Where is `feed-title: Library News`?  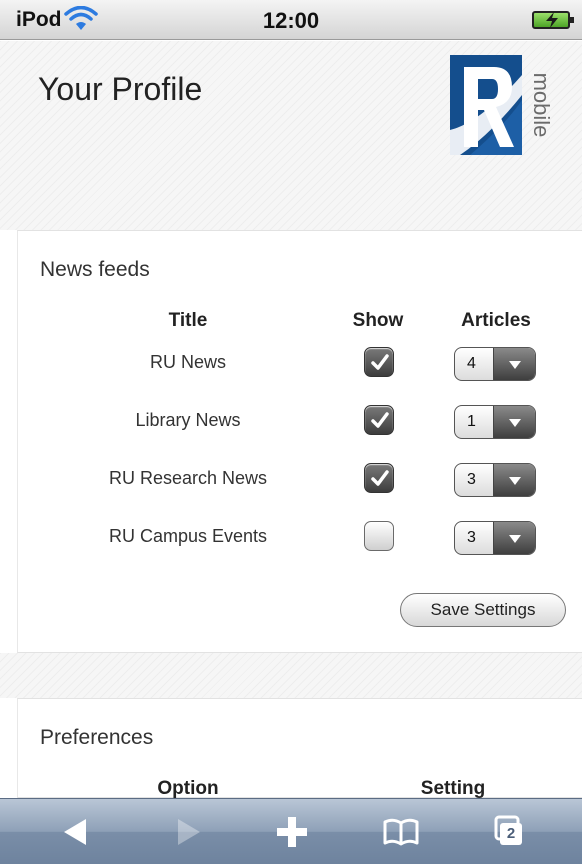 feed-title: Library News is located at coordinates (188, 420).